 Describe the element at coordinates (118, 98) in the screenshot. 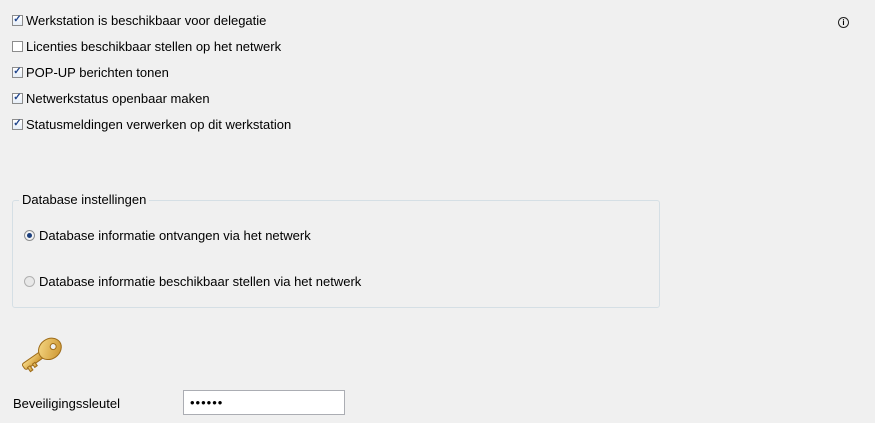

I see `option-network-status-label: Netwerkstatus openbaar maken` at that location.